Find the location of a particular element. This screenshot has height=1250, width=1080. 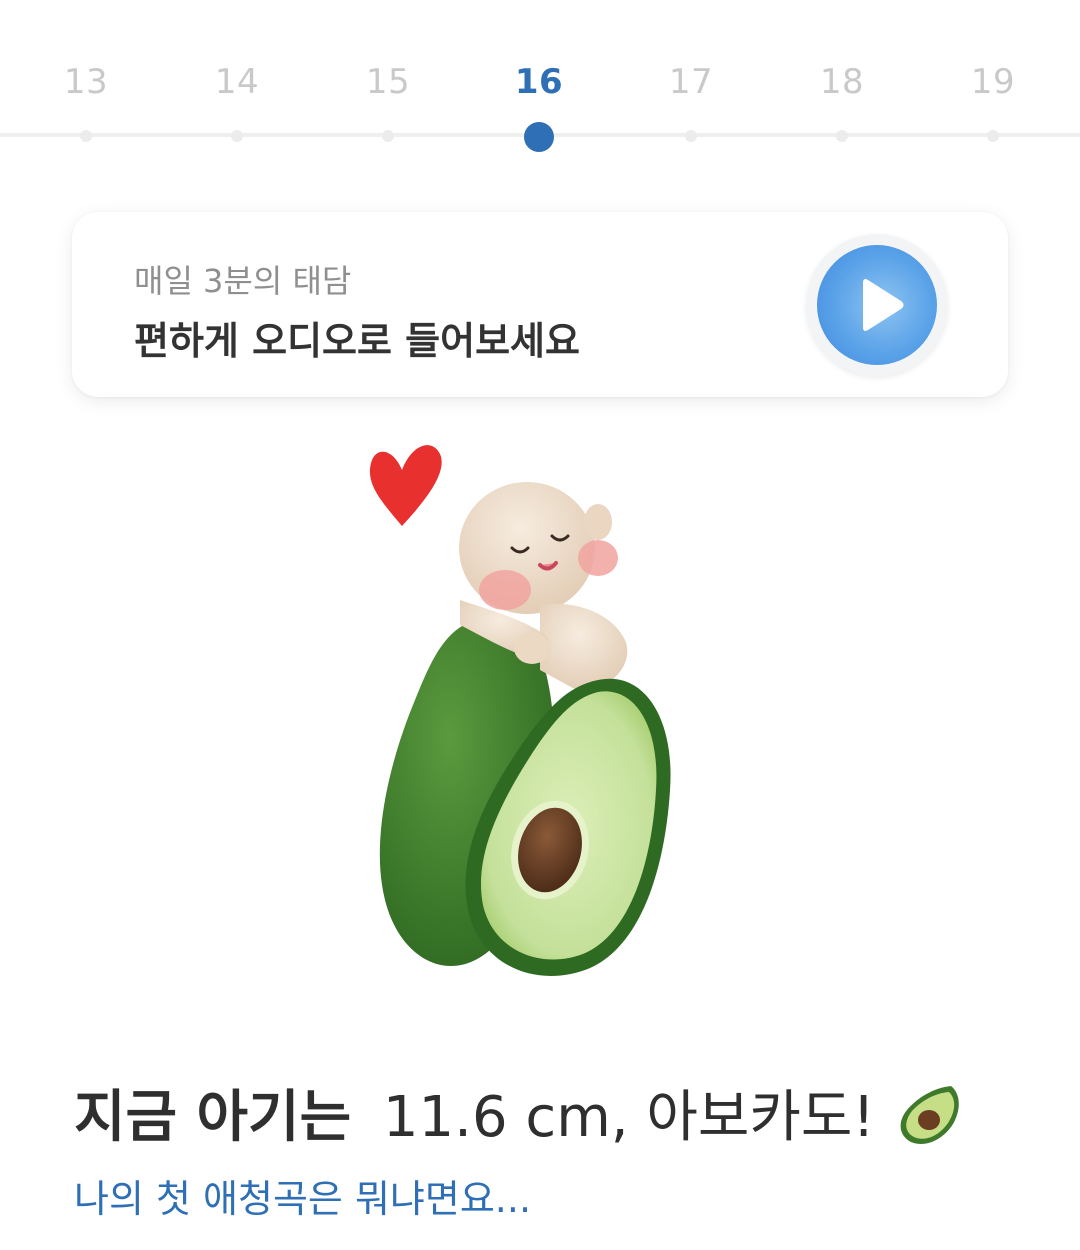

week-14: 14 is located at coordinates (237, 100).